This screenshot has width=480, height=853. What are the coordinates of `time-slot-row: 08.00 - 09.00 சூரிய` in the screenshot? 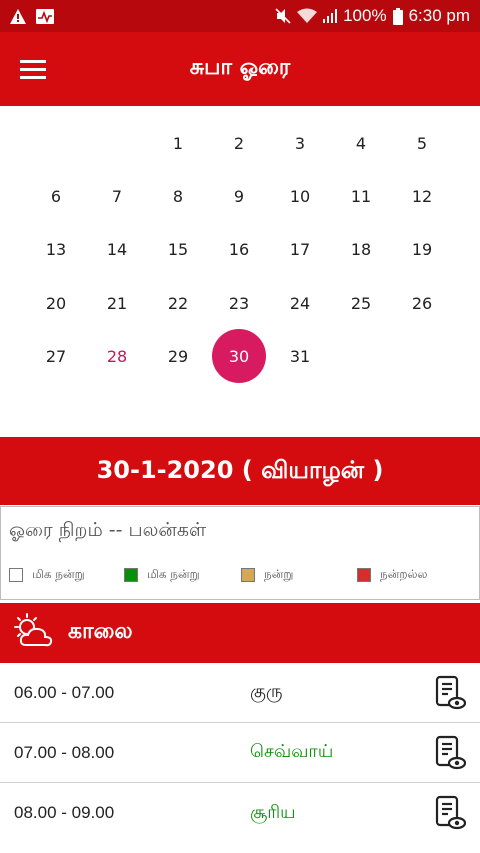 It's located at (240, 813).